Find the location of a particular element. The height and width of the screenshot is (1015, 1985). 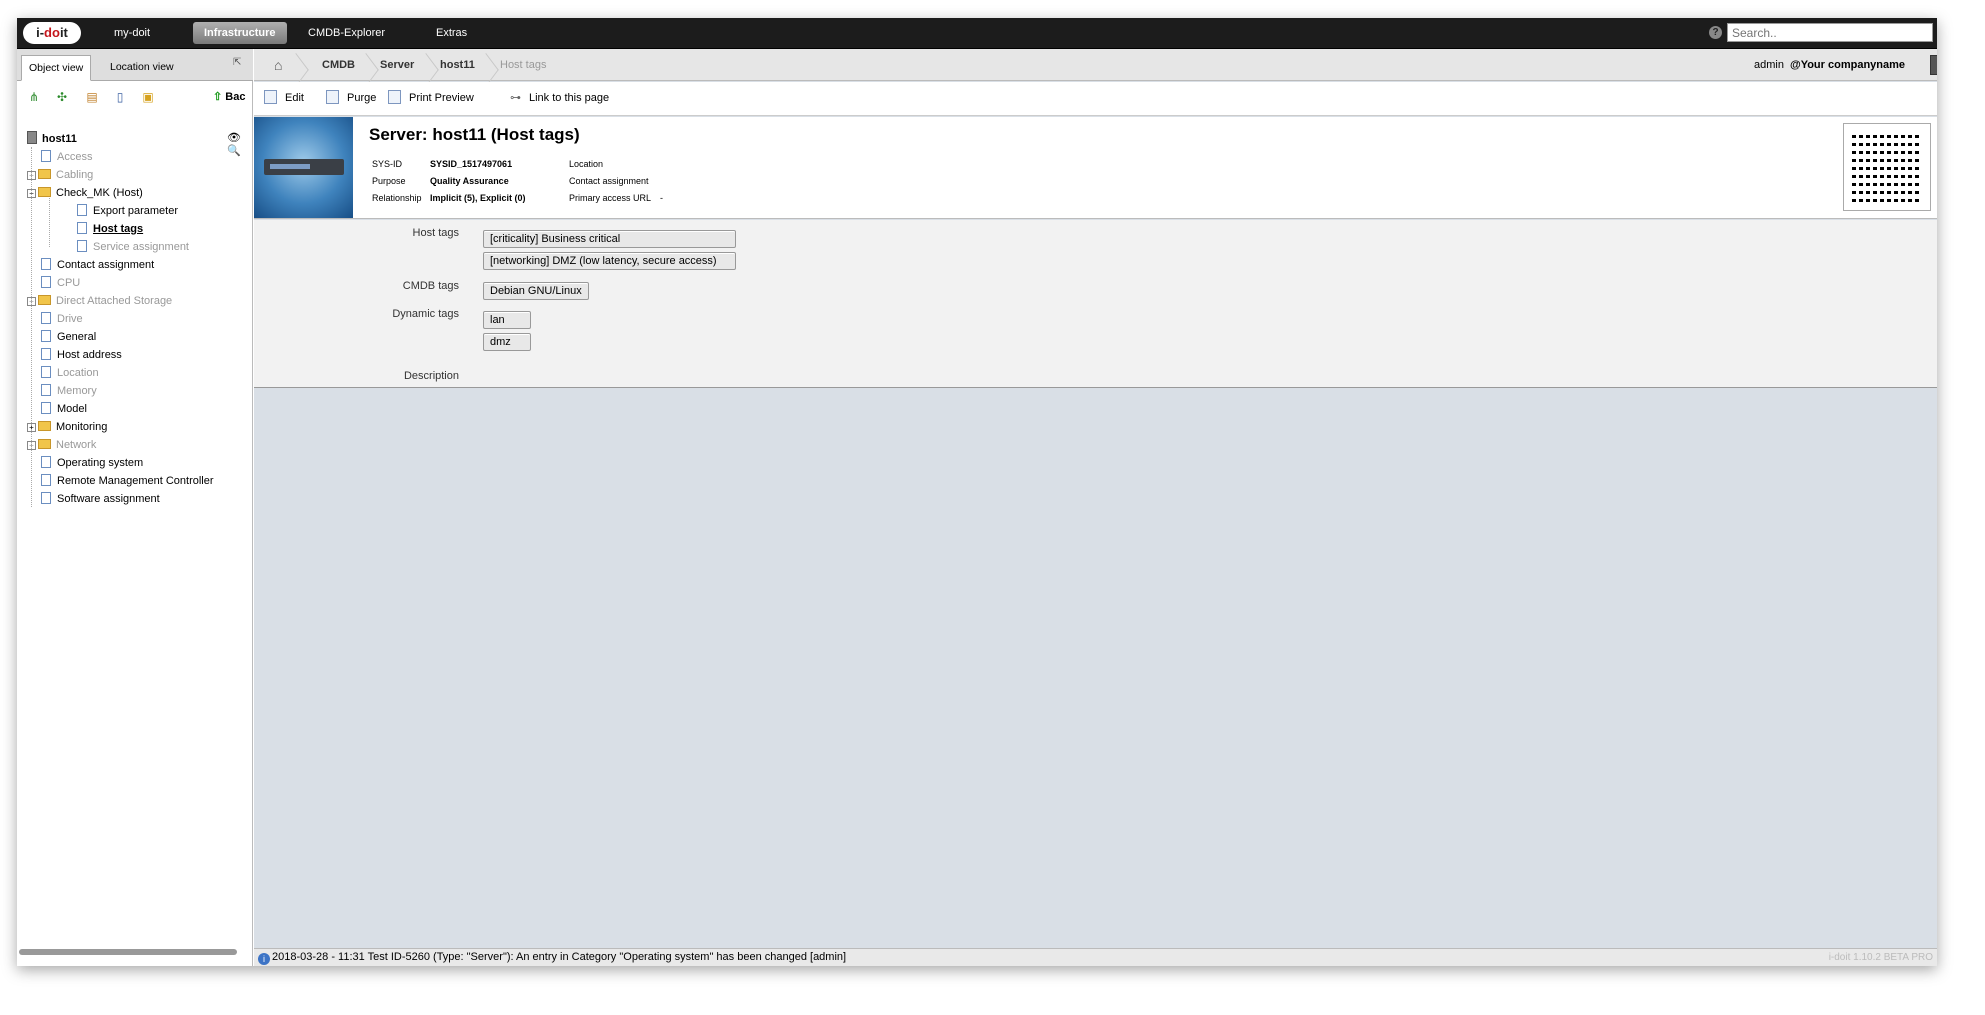

breadcrumb-cmdb: CMDB is located at coordinates (338, 65).